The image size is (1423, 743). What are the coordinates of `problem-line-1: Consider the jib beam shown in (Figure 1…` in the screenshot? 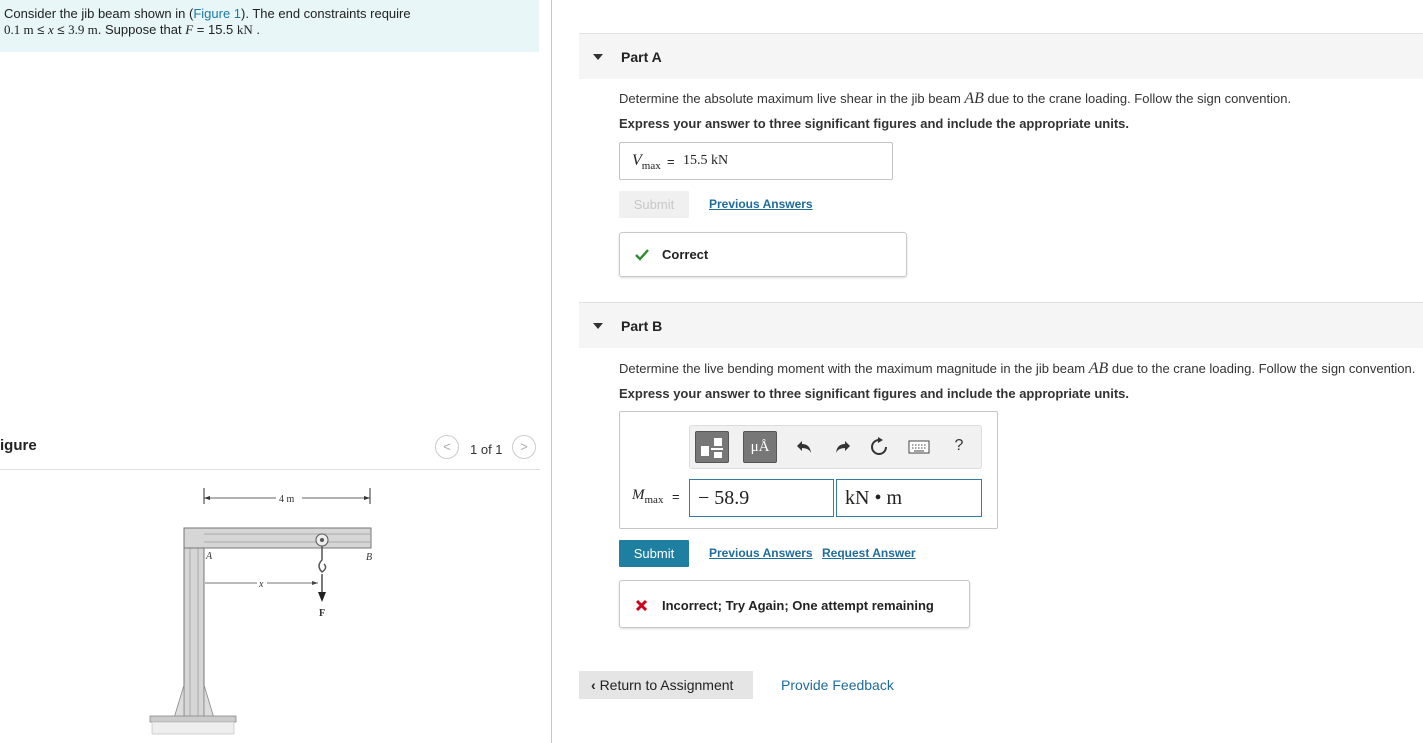 It's located at (207, 13).